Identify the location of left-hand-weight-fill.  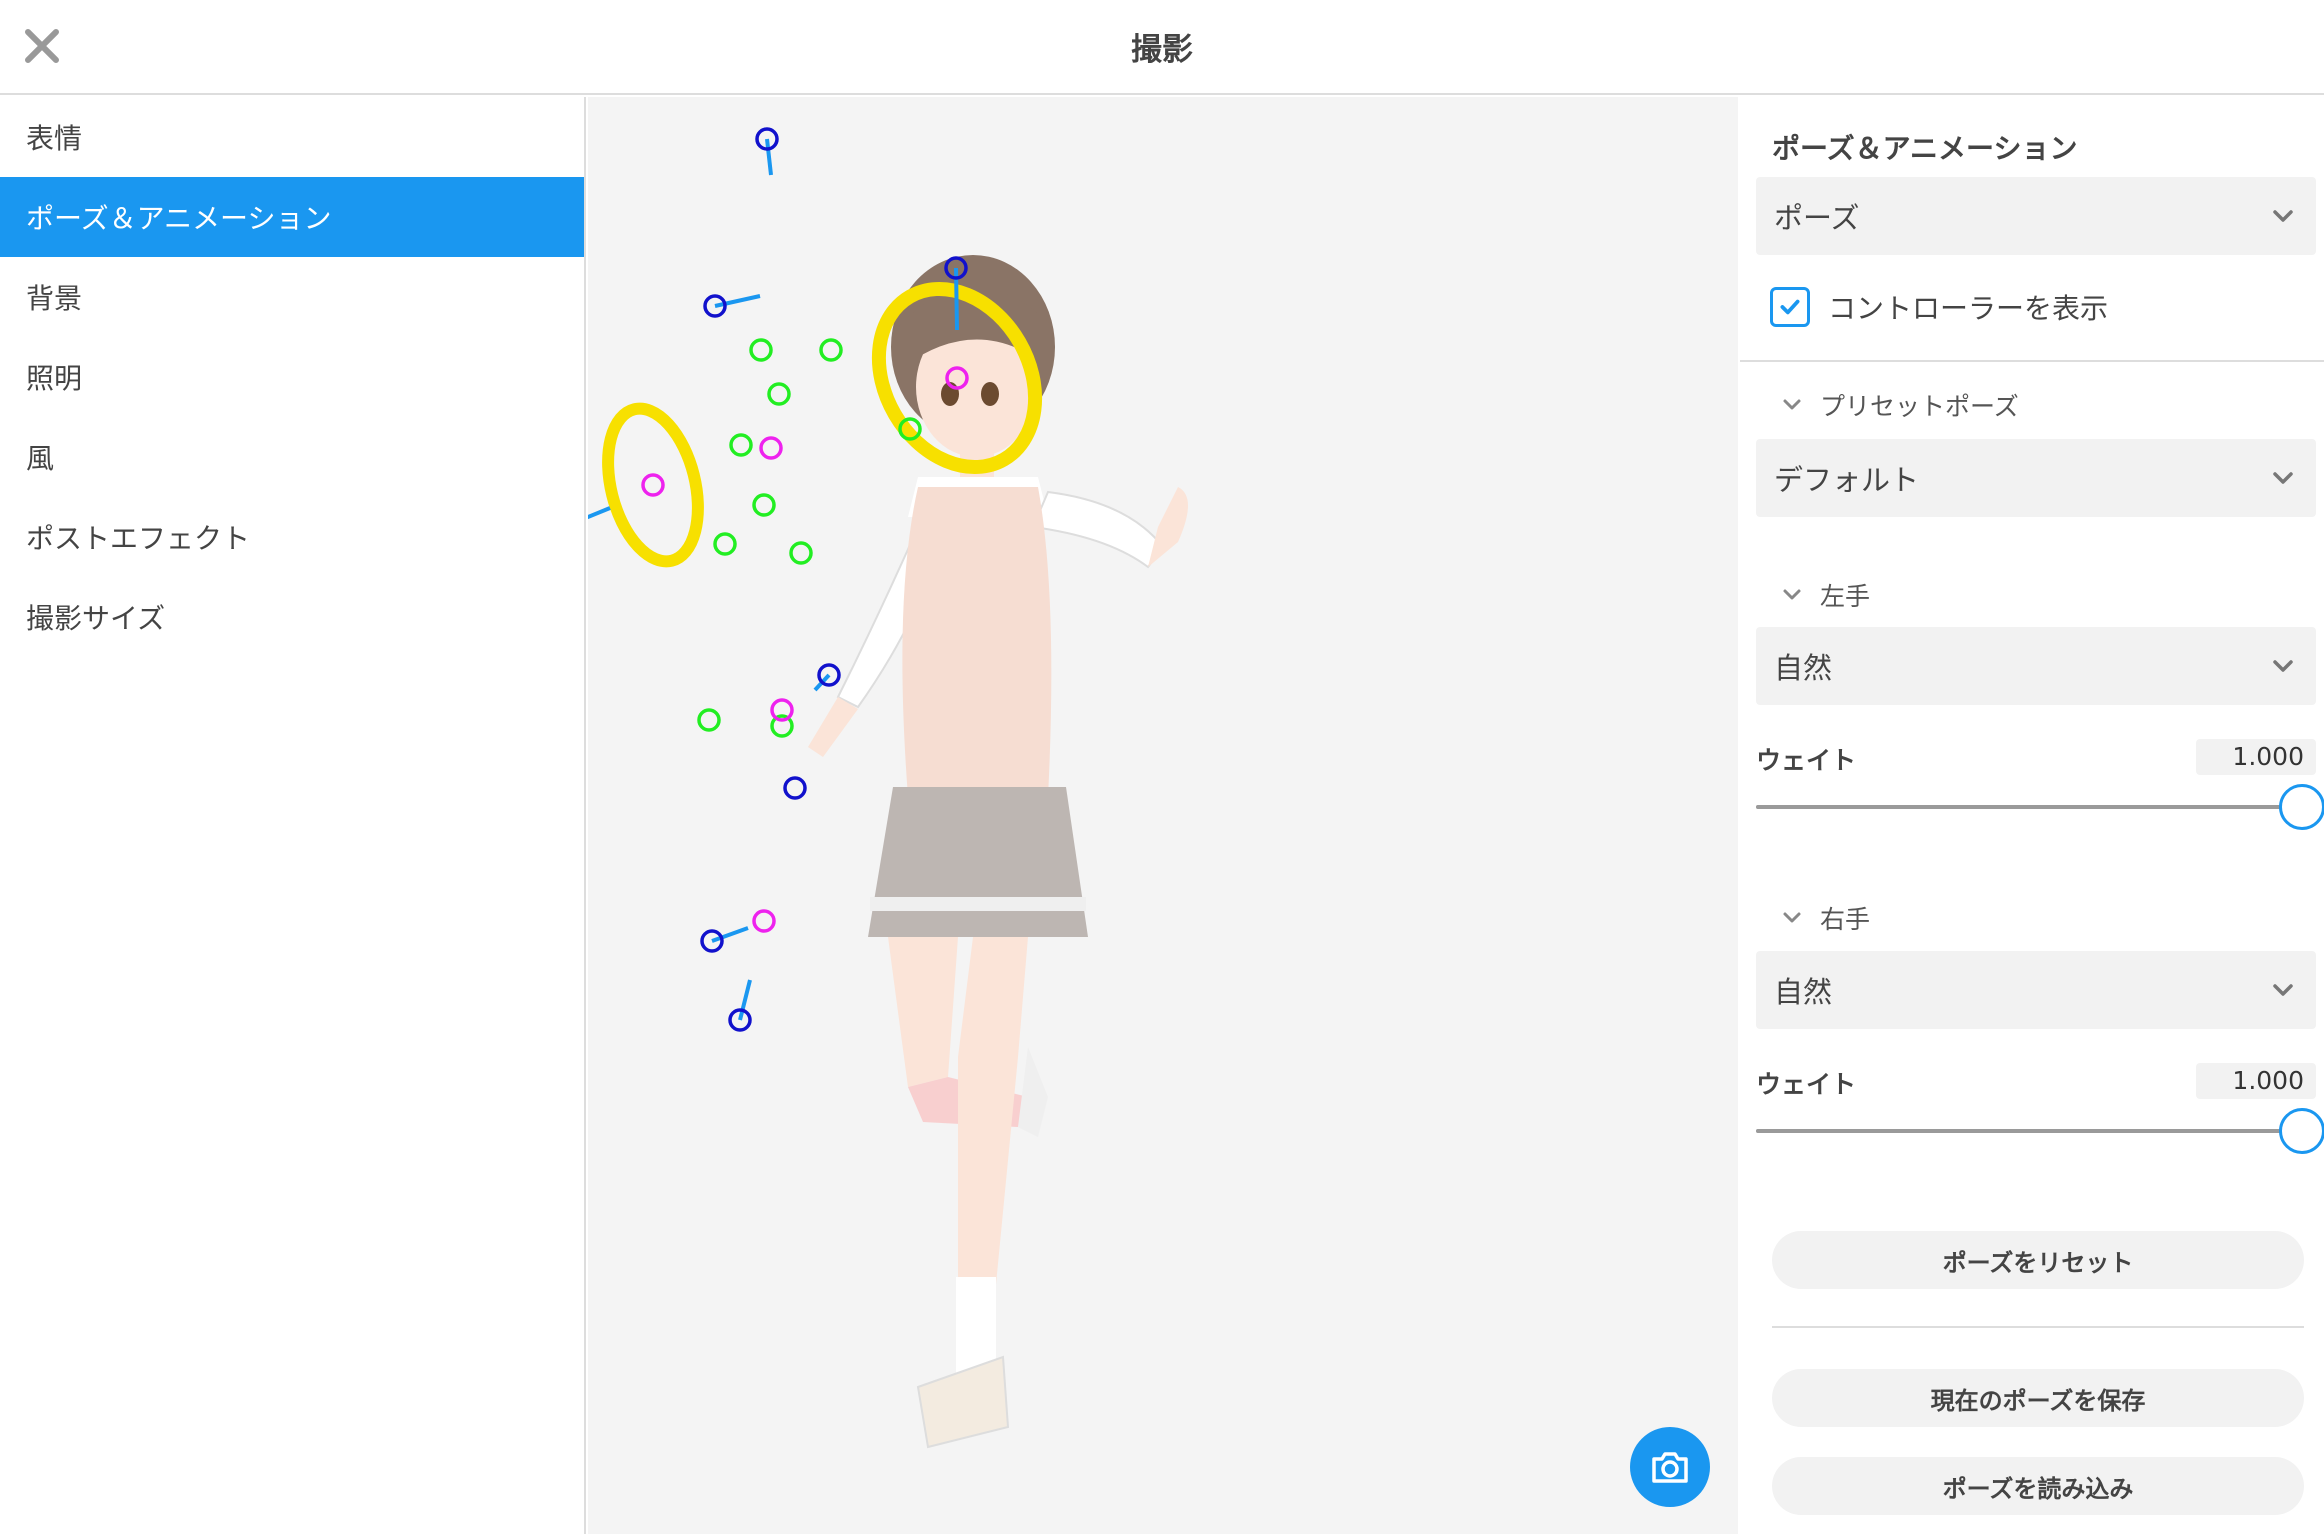
(2029, 807).